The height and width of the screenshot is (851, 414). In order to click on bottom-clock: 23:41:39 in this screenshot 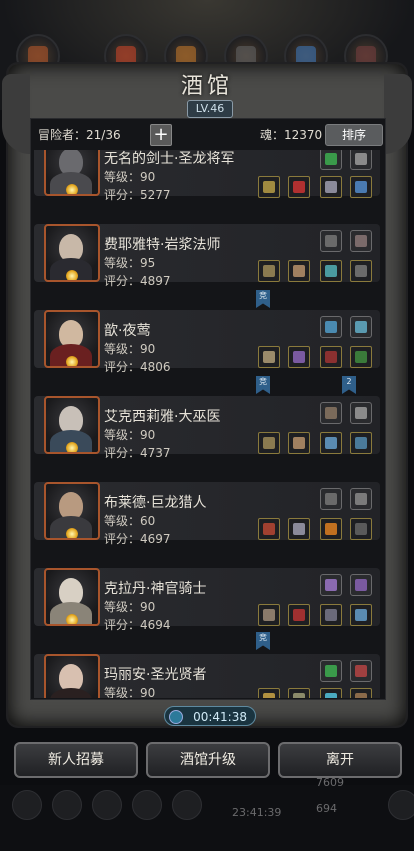, I will do `click(257, 812)`.